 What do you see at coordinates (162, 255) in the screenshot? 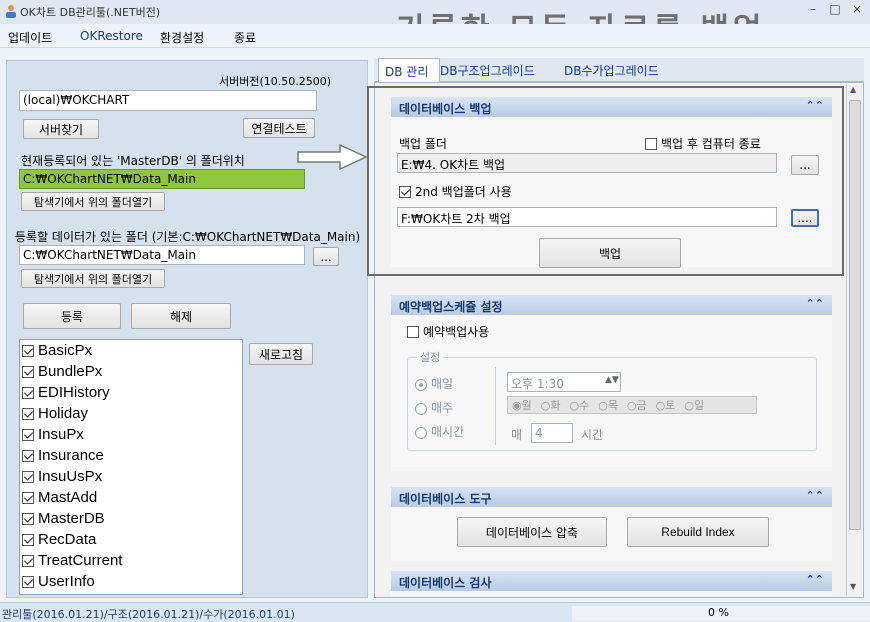
I see `register-folder-input: C:₩OKChartNET₩Data_Main` at bounding box center [162, 255].